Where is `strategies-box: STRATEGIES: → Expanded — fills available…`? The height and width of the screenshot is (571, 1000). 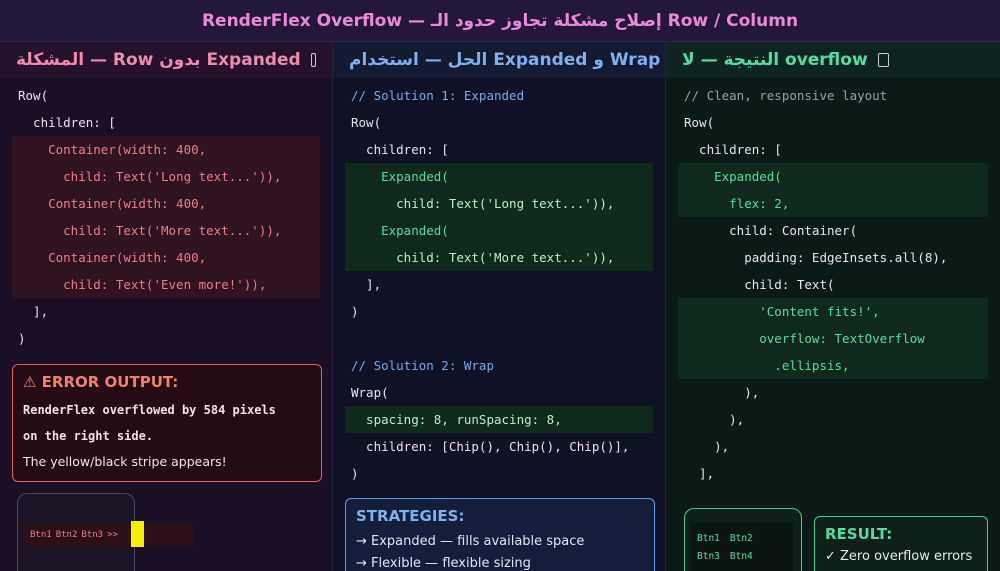
strategies-box: STRATEGIES: → Expanded — fills available… is located at coordinates (500, 534).